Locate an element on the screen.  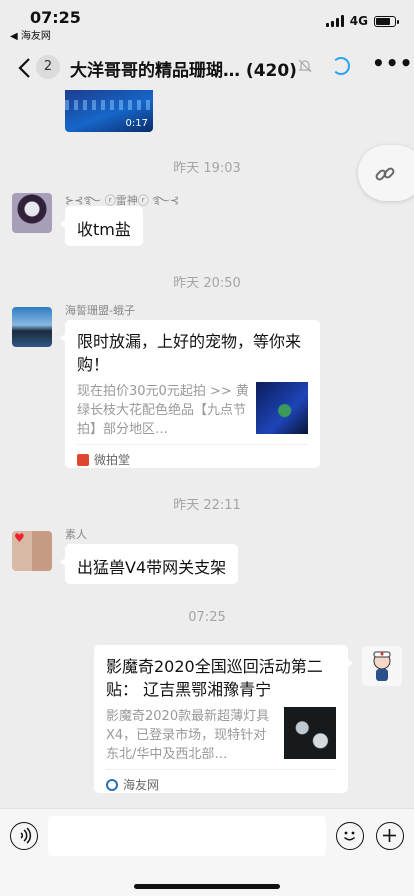
signal-icon is located at coordinates (334, 21).